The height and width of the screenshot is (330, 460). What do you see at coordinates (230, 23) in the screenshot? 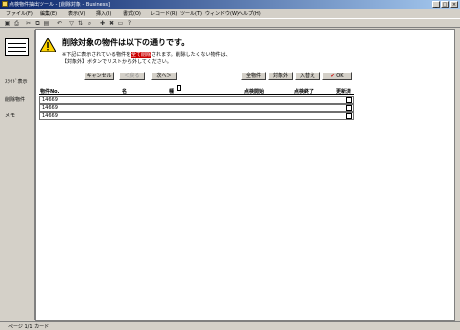
I see `toolbar: ▣ ⎙ ✂ ⧉ ▤ ↶ ▽ ⇅ ⌕ ✚ ✖ ▭ ?` at bounding box center [230, 23].